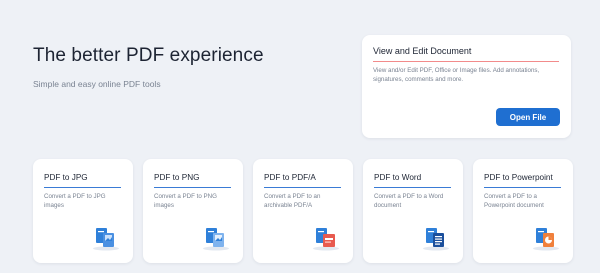 The image size is (600, 273). Describe the element at coordinates (466, 61) in the screenshot. I see `view-edit-divider` at that location.